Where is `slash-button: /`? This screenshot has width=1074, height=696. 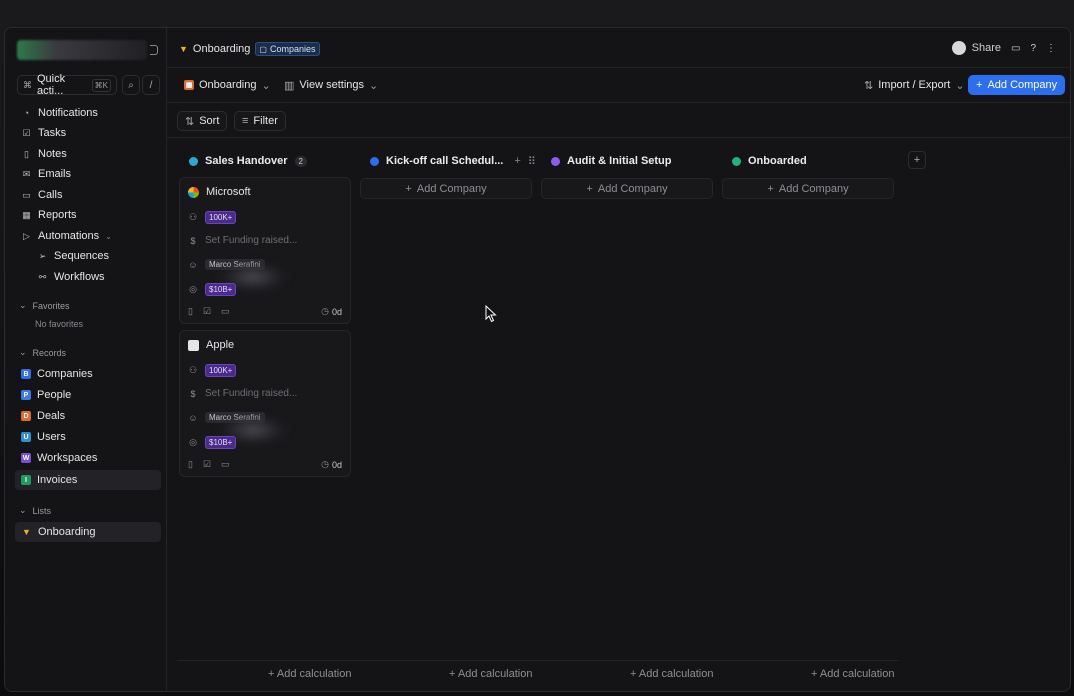
slash-button: / is located at coordinates (151, 85).